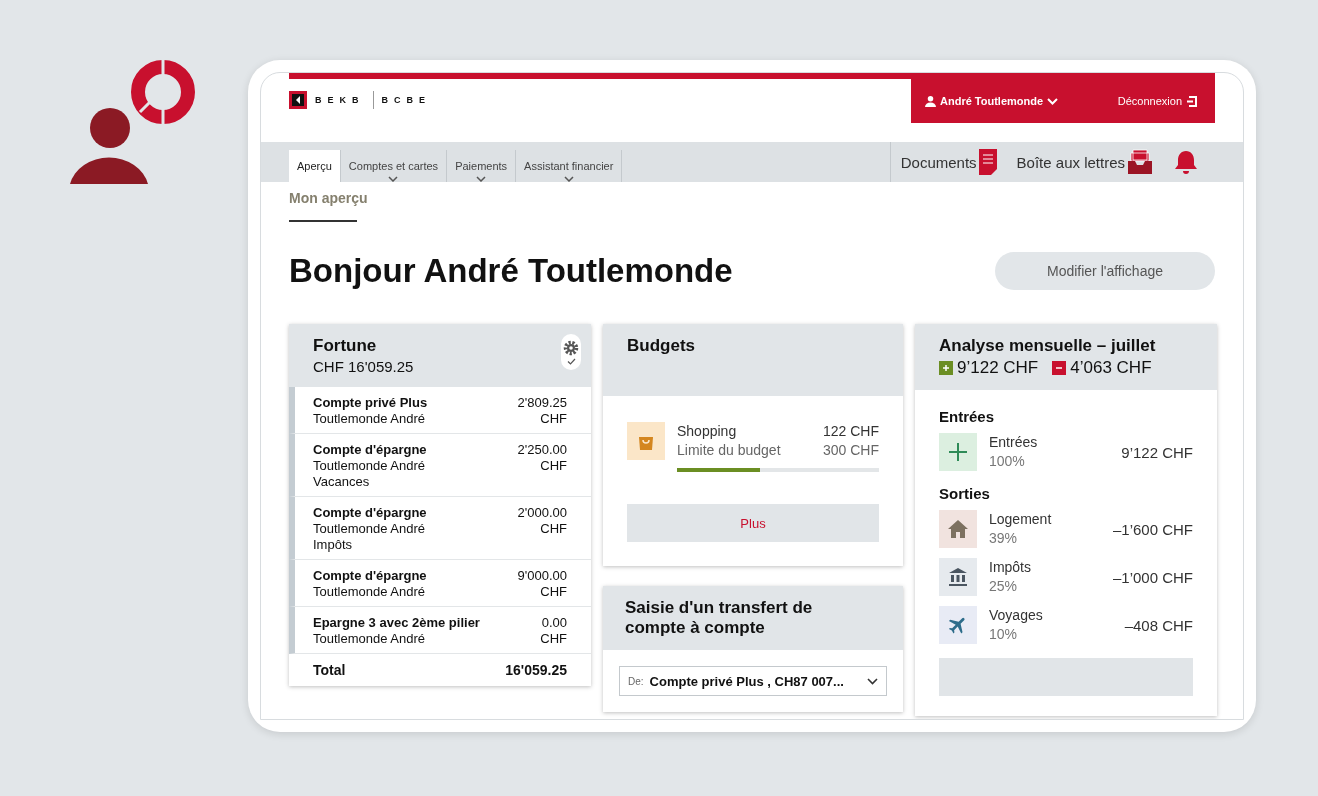  I want to click on budget-name: Shopping, so click(707, 431).